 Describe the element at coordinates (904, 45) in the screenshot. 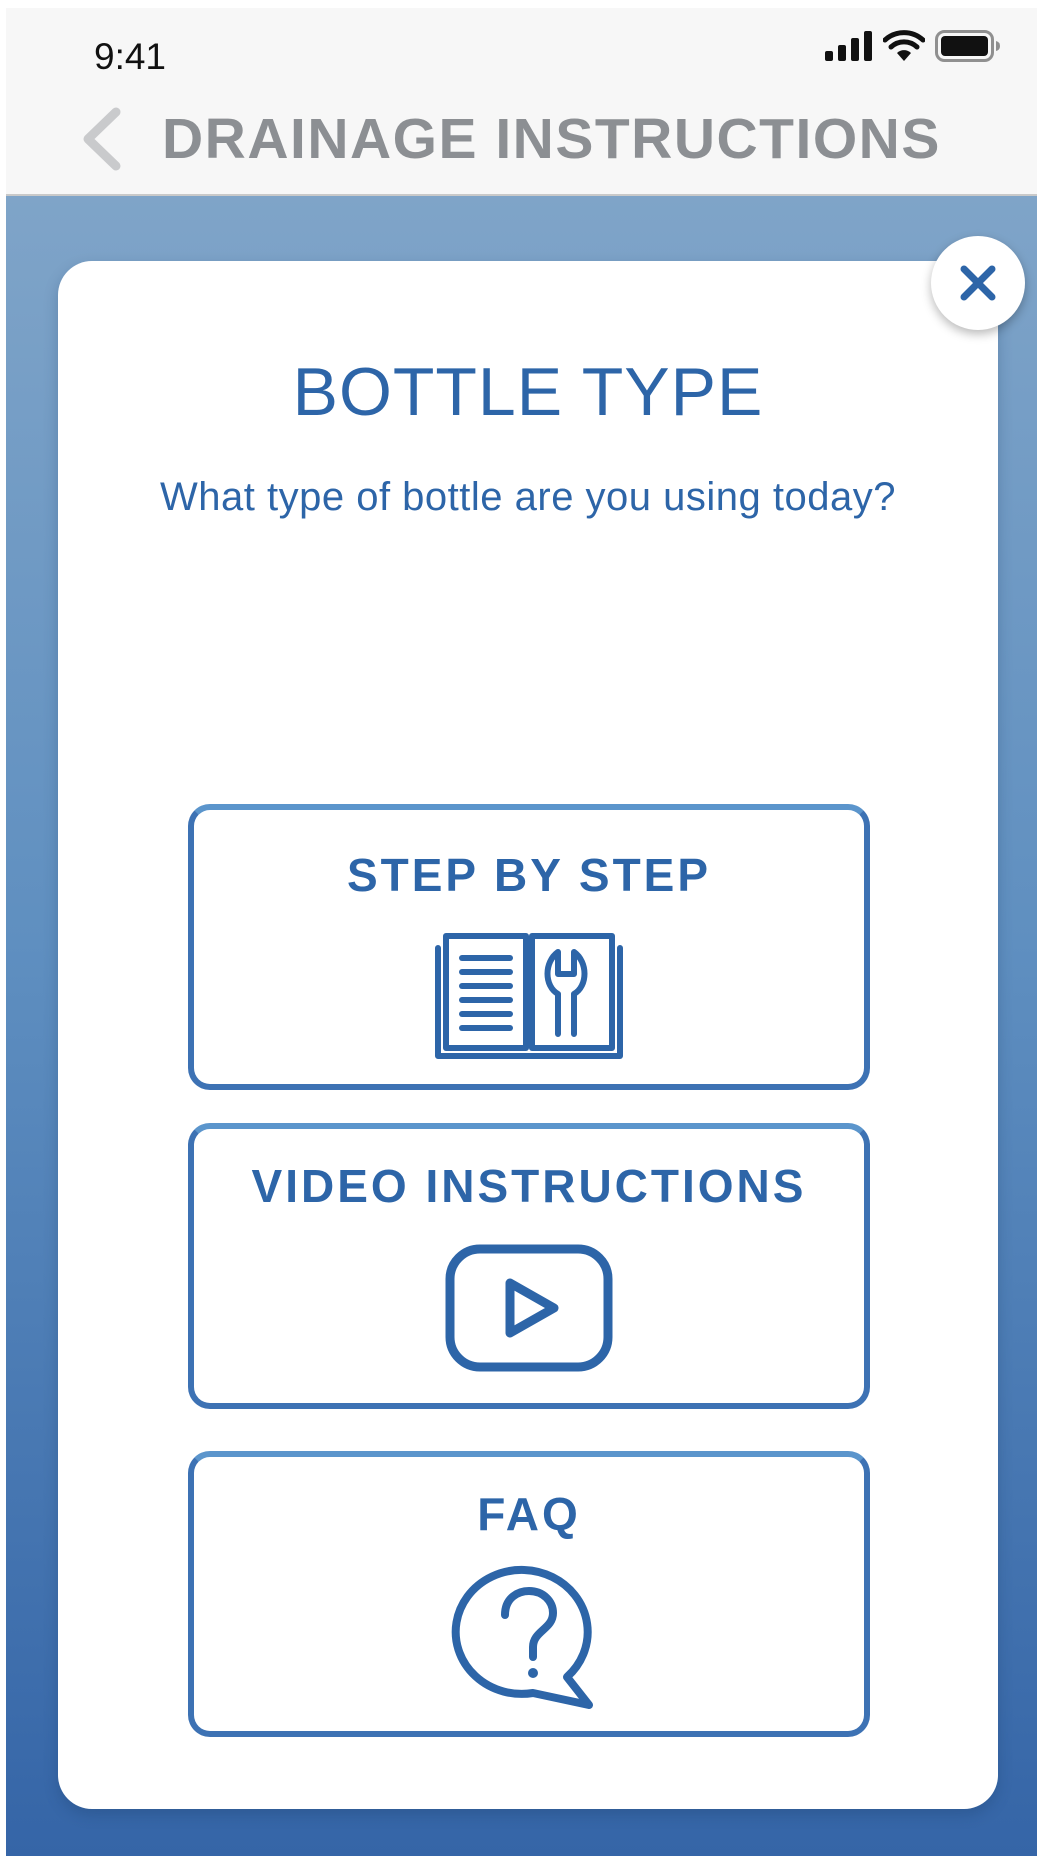

I see `wifi-icon` at that location.